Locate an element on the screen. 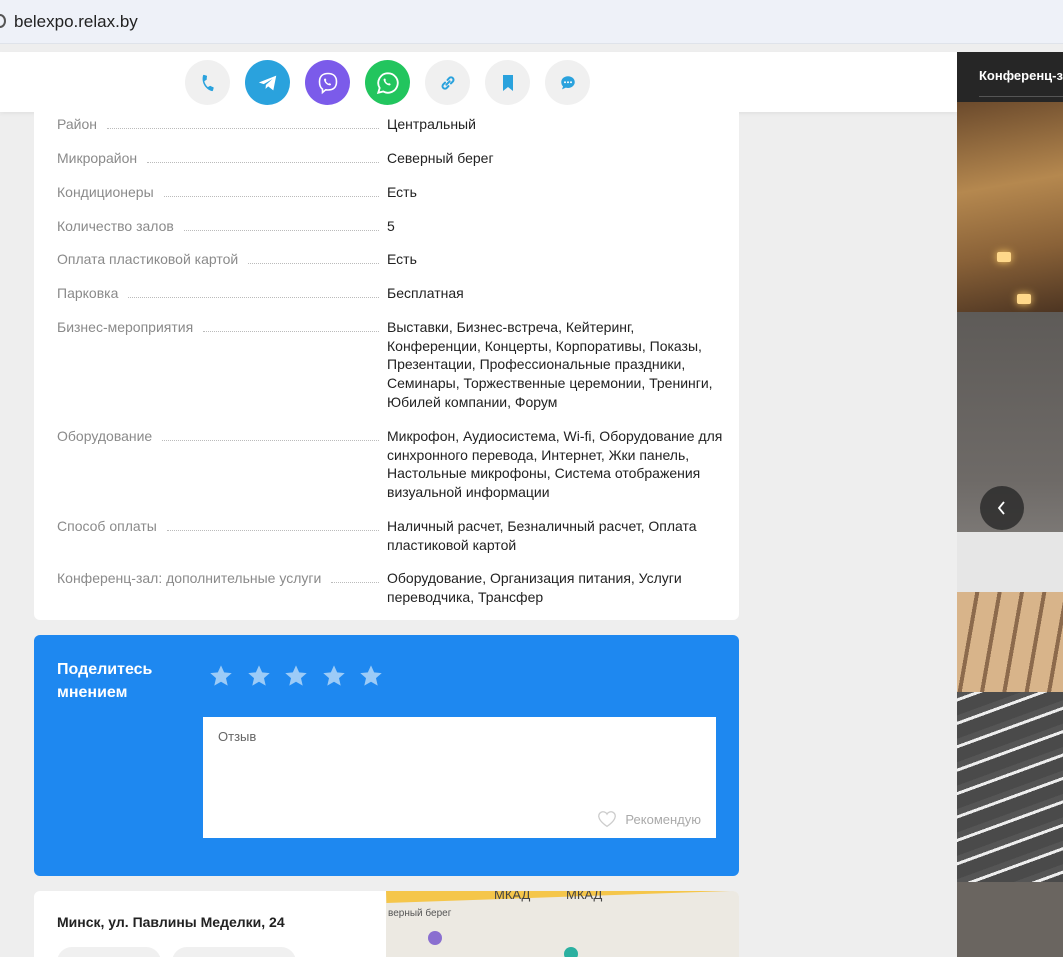 The image size is (1063, 957). bookmark-button is located at coordinates (507, 82).